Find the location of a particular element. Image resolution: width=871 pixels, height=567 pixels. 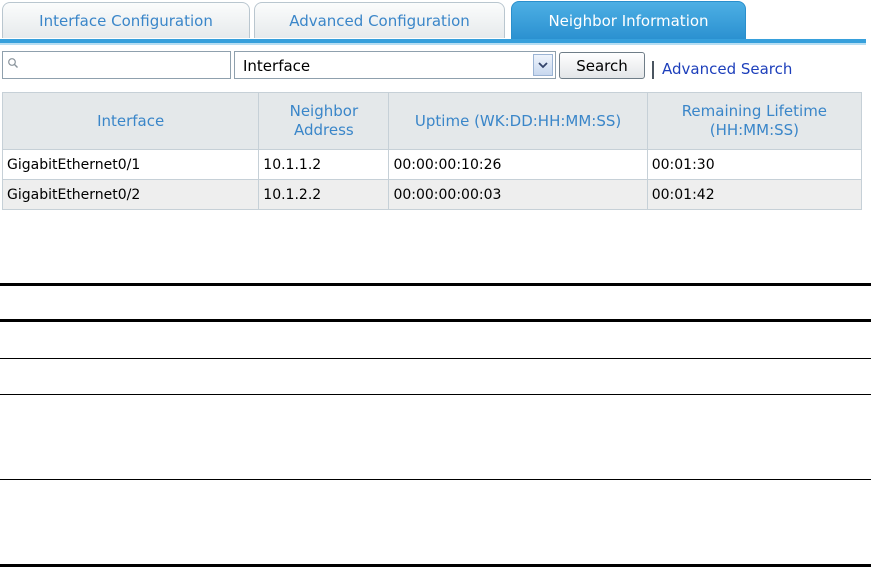

divider-top is located at coordinates (435, 284).